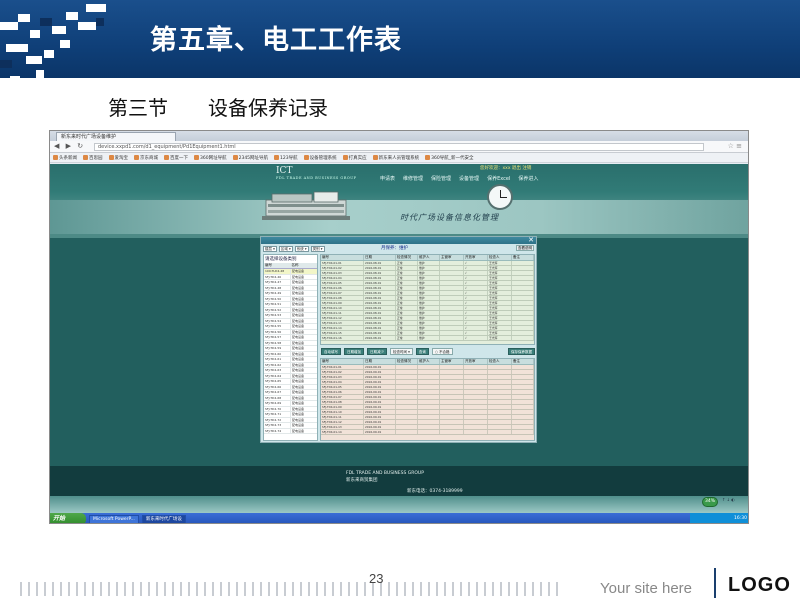  What do you see at coordinates (342, 263) in the screenshot?
I see `table-cell: SFJ-TD4-01-01` at bounding box center [342, 263].